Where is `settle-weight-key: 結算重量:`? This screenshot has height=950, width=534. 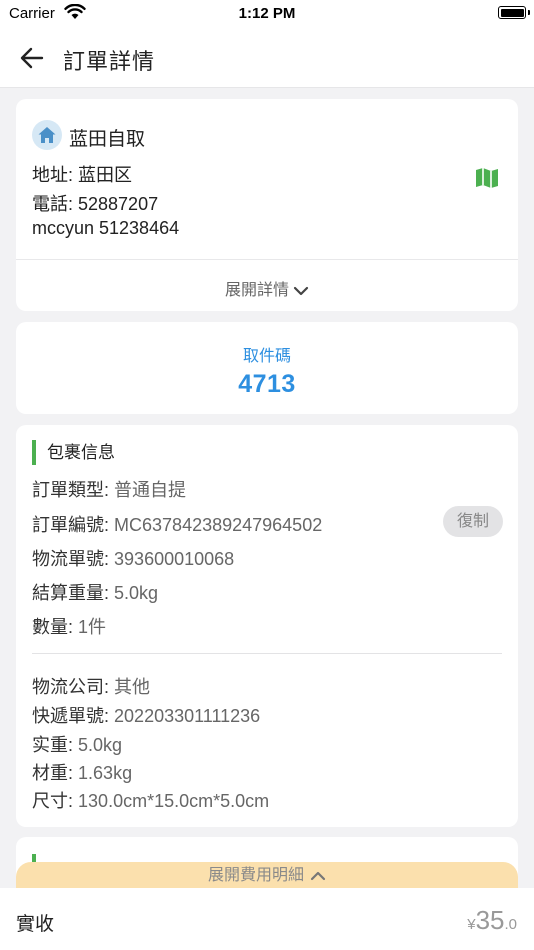
settle-weight-key: 結算重量: is located at coordinates (71, 593).